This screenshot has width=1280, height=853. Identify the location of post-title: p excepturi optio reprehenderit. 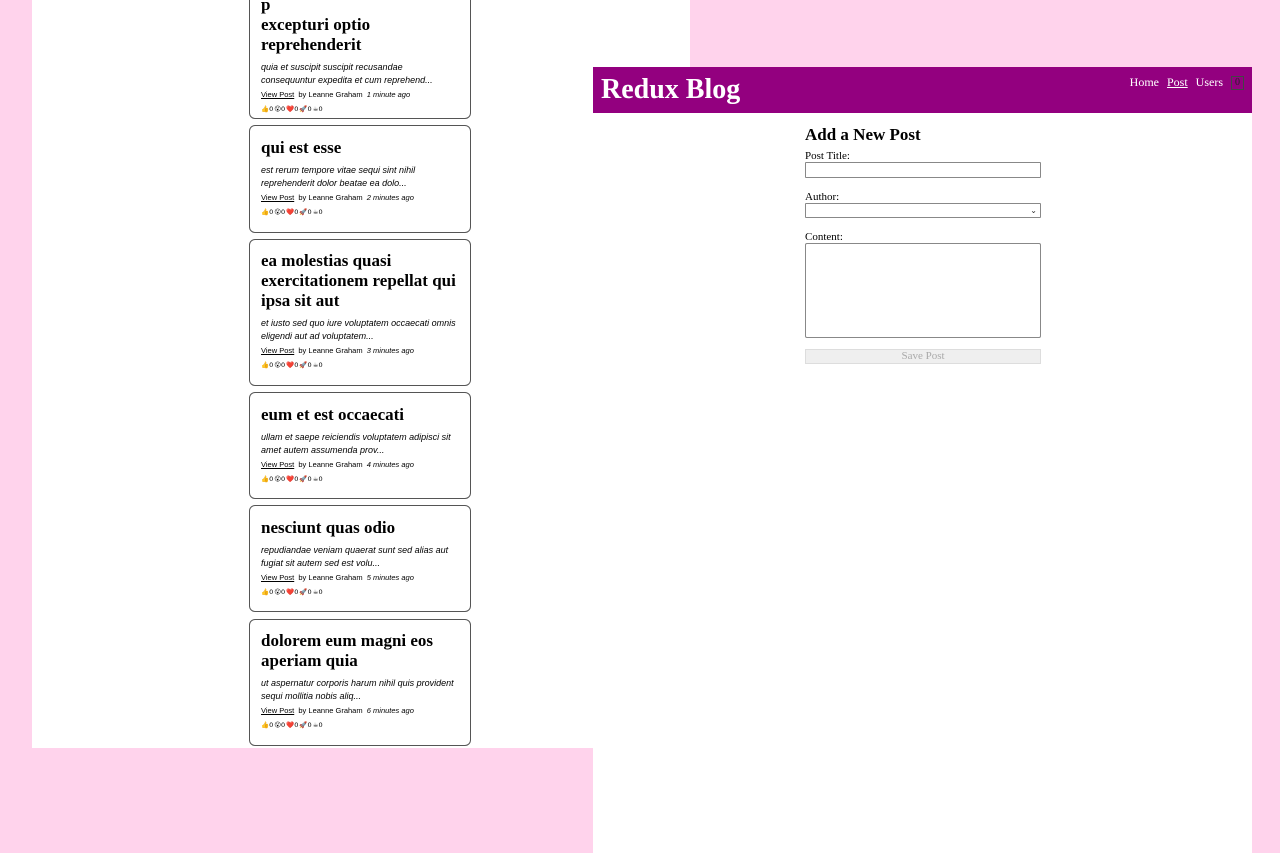
(360, 27).